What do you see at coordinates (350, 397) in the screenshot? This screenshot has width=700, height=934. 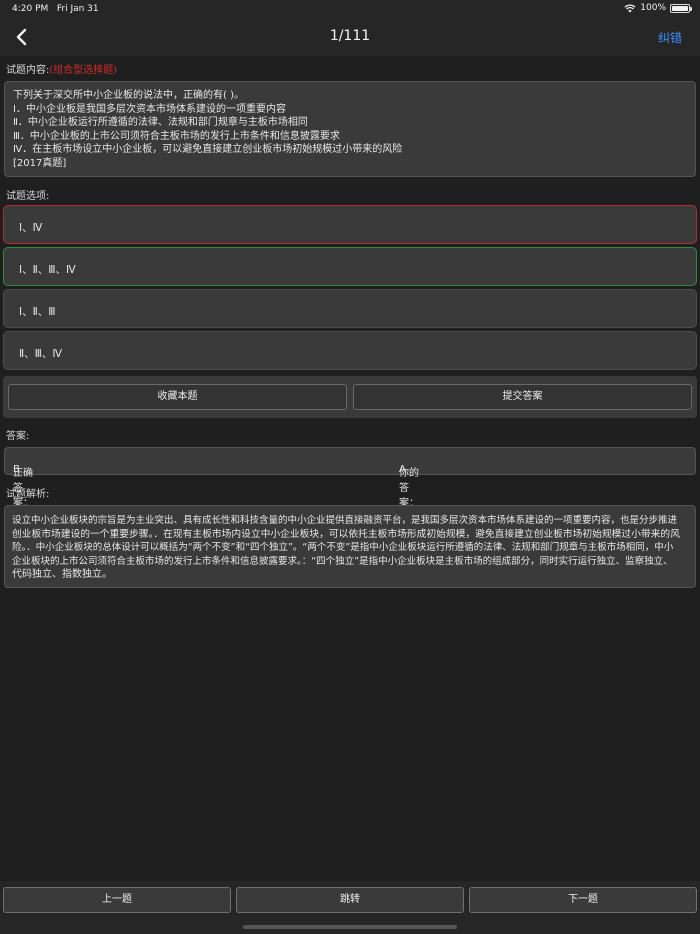 I see `action-row: 收藏本题 提交答案` at bounding box center [350, 397].